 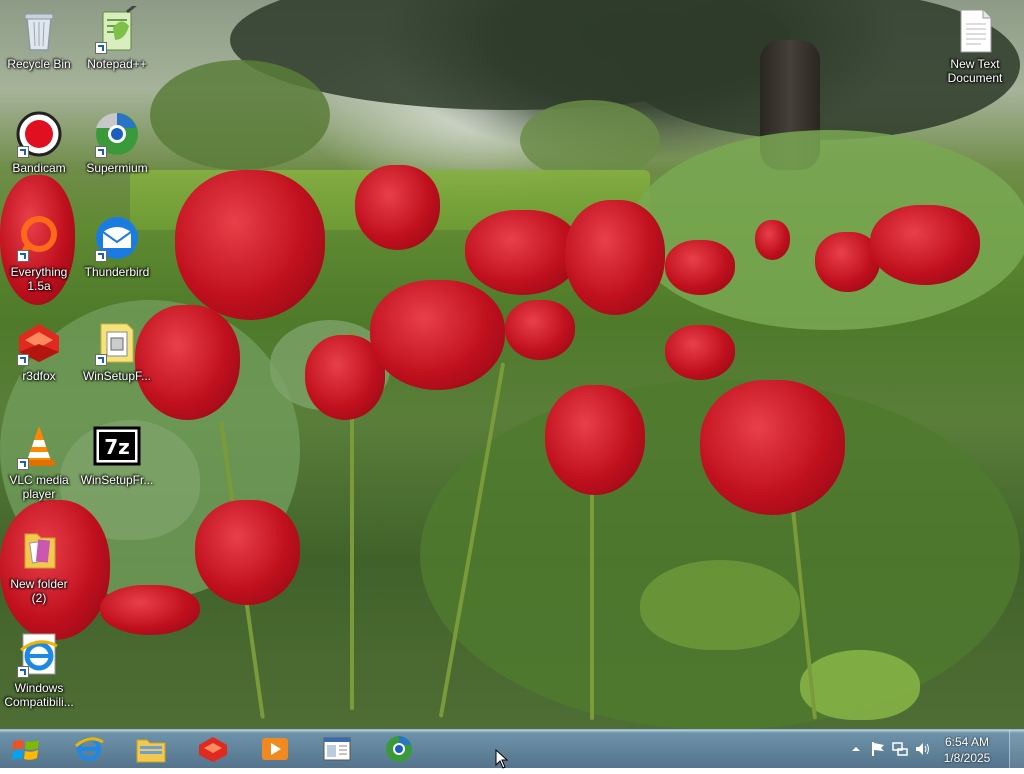 What do you see at coordinates (967, 758) in the screenshot?
I see `clock-date: 1/8/2025` at bounding box center [967, 758].